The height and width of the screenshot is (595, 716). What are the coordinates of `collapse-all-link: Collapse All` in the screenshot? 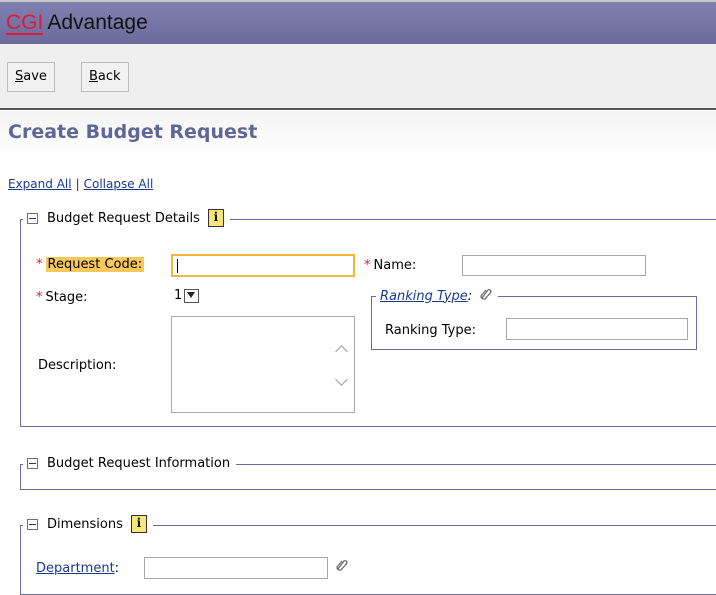 It's located at (119, 184).